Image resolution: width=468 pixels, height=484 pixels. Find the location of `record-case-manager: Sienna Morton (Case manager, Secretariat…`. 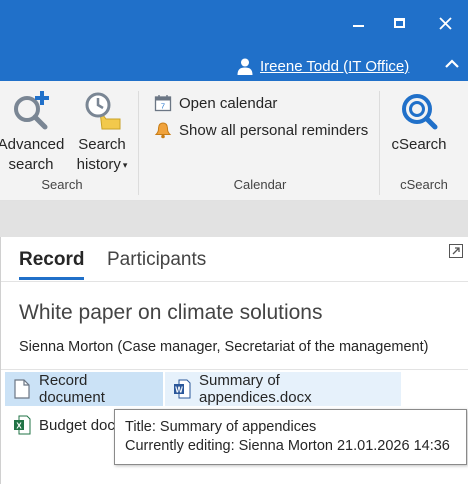

record-case-manager: Sienna Morton (Case manager, Secretariat… is located at coordinates (224, 347).